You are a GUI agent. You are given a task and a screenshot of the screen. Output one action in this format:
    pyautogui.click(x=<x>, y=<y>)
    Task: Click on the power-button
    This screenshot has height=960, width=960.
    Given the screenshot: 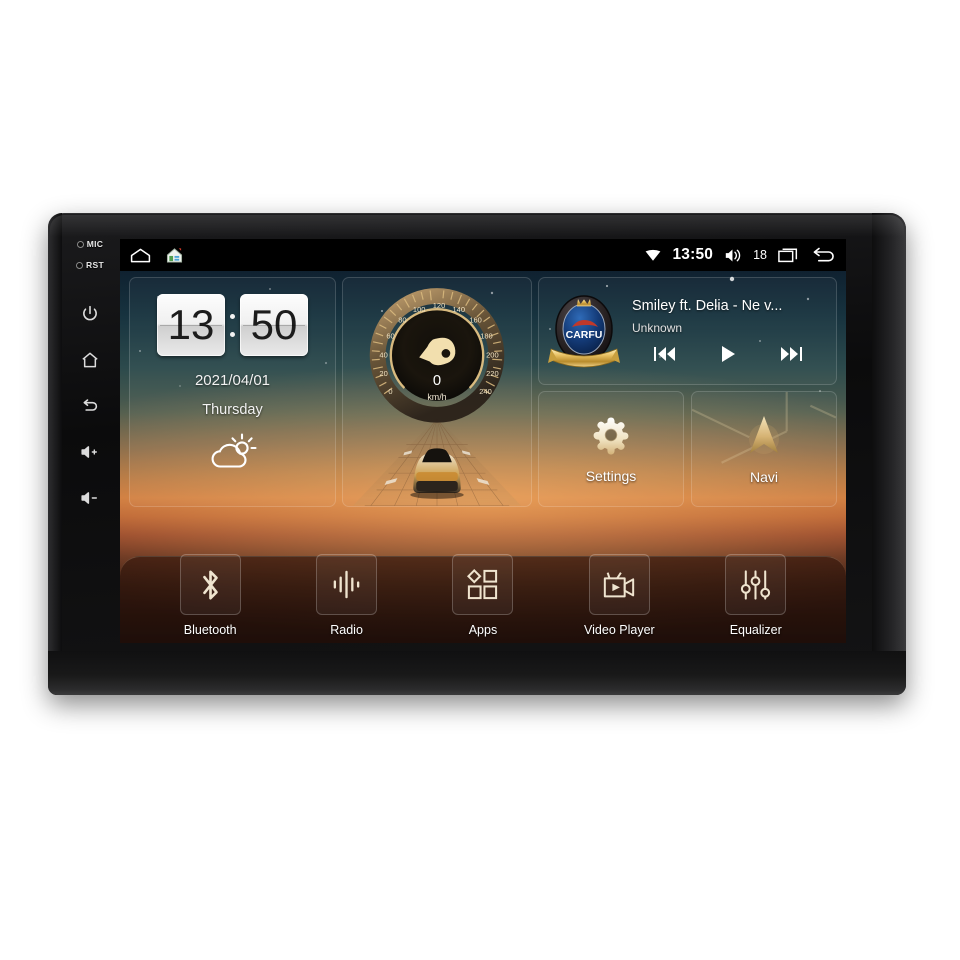 What is the action you would take?
    pyautogui.click(x=90, y=314)
    